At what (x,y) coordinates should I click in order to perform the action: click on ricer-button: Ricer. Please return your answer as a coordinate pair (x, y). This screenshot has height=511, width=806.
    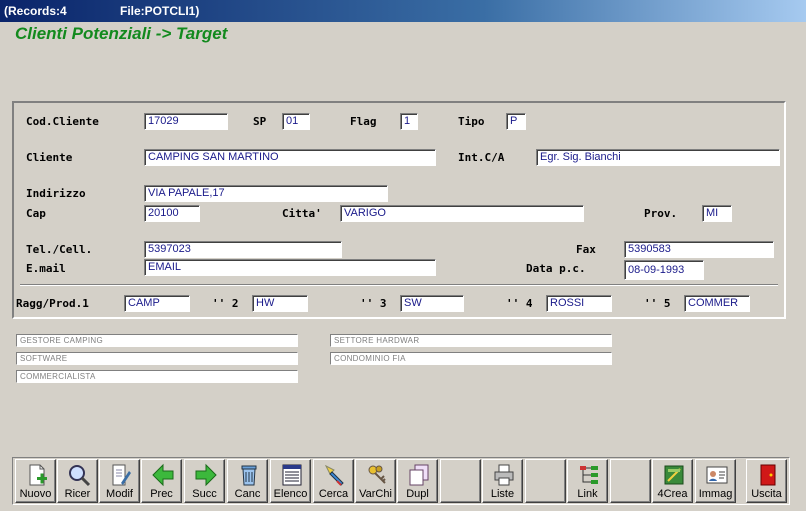
    Looking at the image, I should click on (77, 481).